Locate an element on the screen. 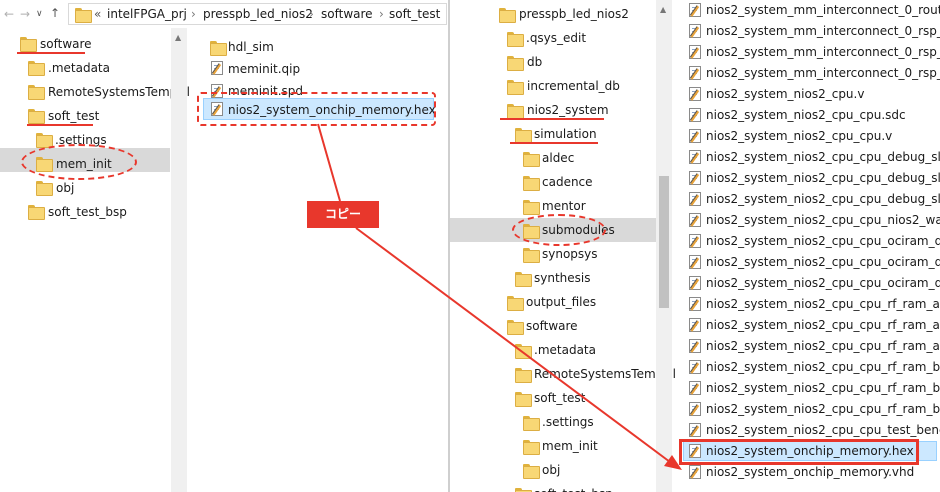  copy-label-badge: コピー is located at coordinates (343, 214).